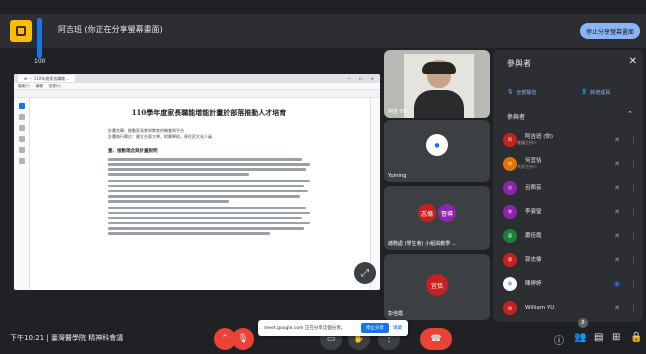 This screenshot has height=354, width=646. Describe the element at coordinates (570, 212) in the screenshot. I see `participant-row: 李 李姿瑩 ✕ ⋮` at that location.